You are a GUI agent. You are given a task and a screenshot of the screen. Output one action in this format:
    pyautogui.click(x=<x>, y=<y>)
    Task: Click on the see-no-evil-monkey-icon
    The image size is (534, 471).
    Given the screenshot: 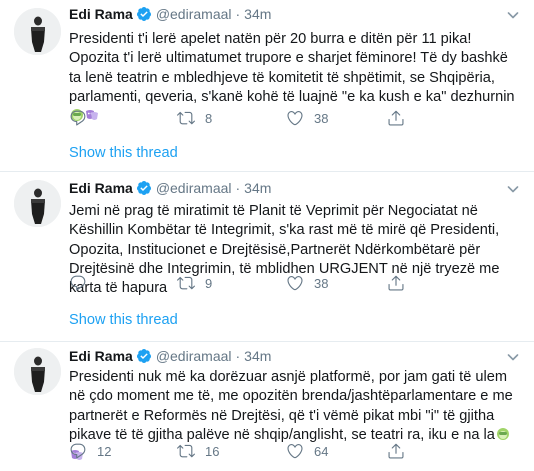 What is the action you would take?
    pyautogui.click(x=503, y=437)
    